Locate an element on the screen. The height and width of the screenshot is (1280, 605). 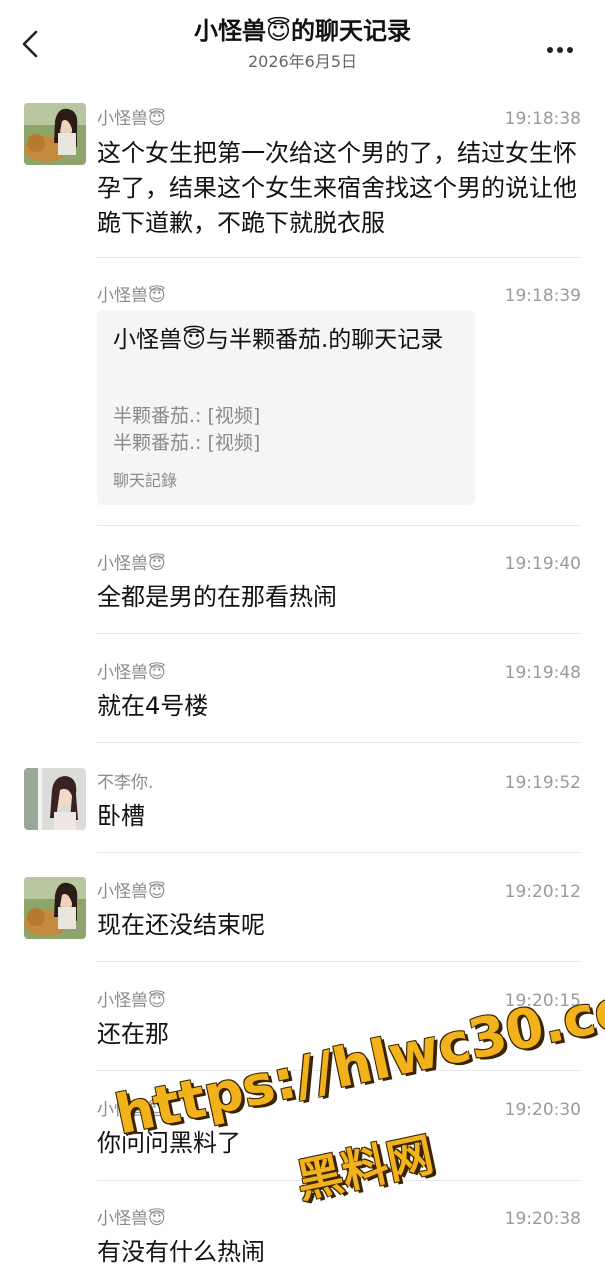
message-time: 19:19:48 is located at coordinates (542, 673).